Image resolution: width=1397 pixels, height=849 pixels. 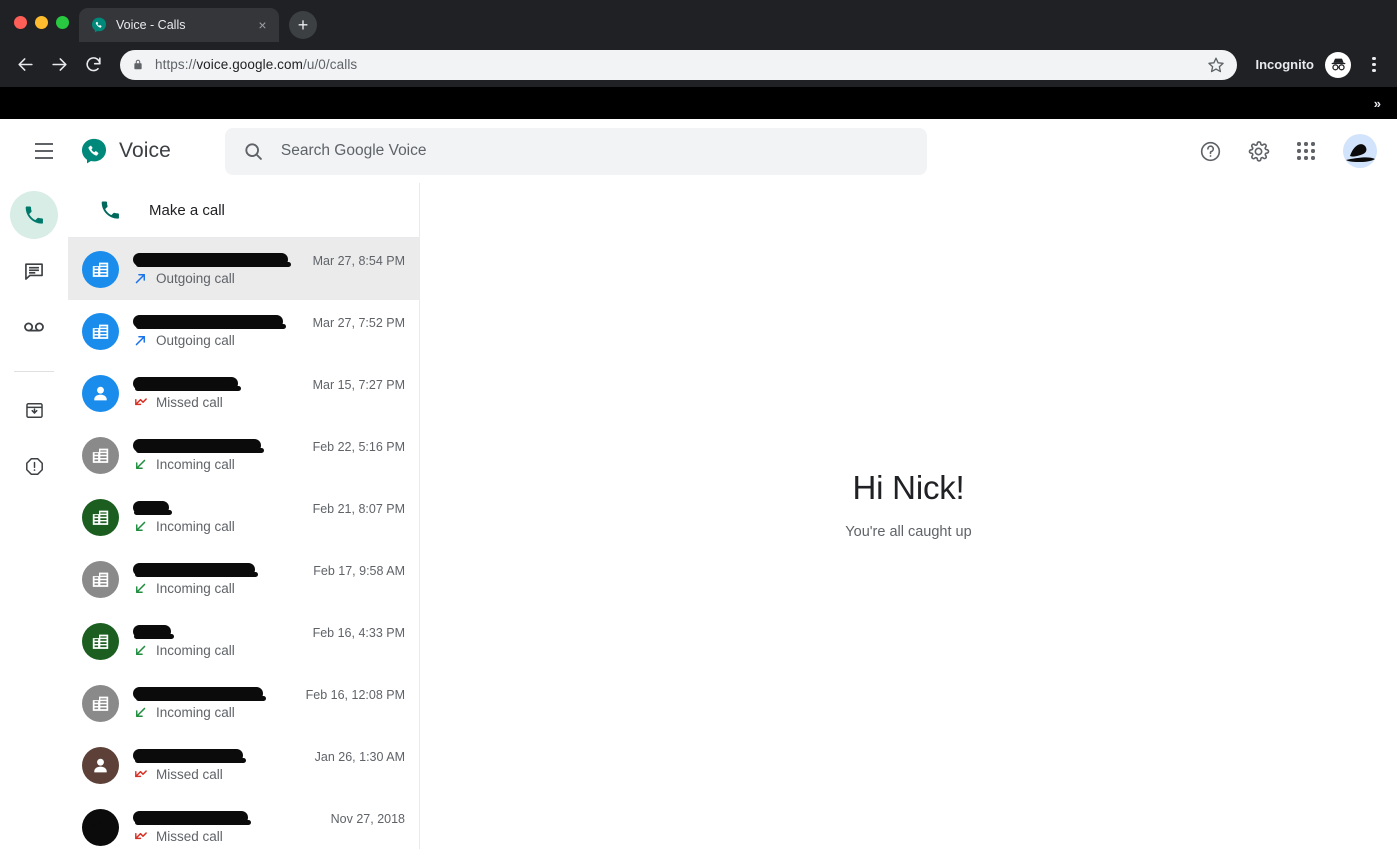 I want to click on archive-icon, so click(x=34, y=410).